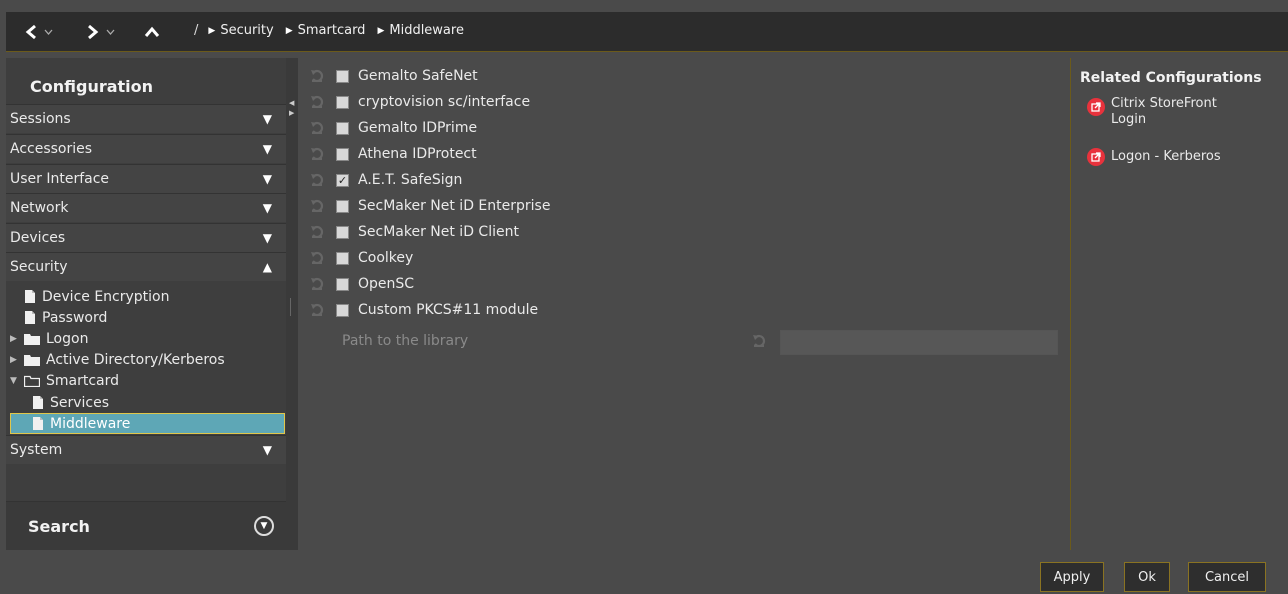  Describe the element at coordinates (39, 267) in the screenshot. I see `section-label: Security` at that location.